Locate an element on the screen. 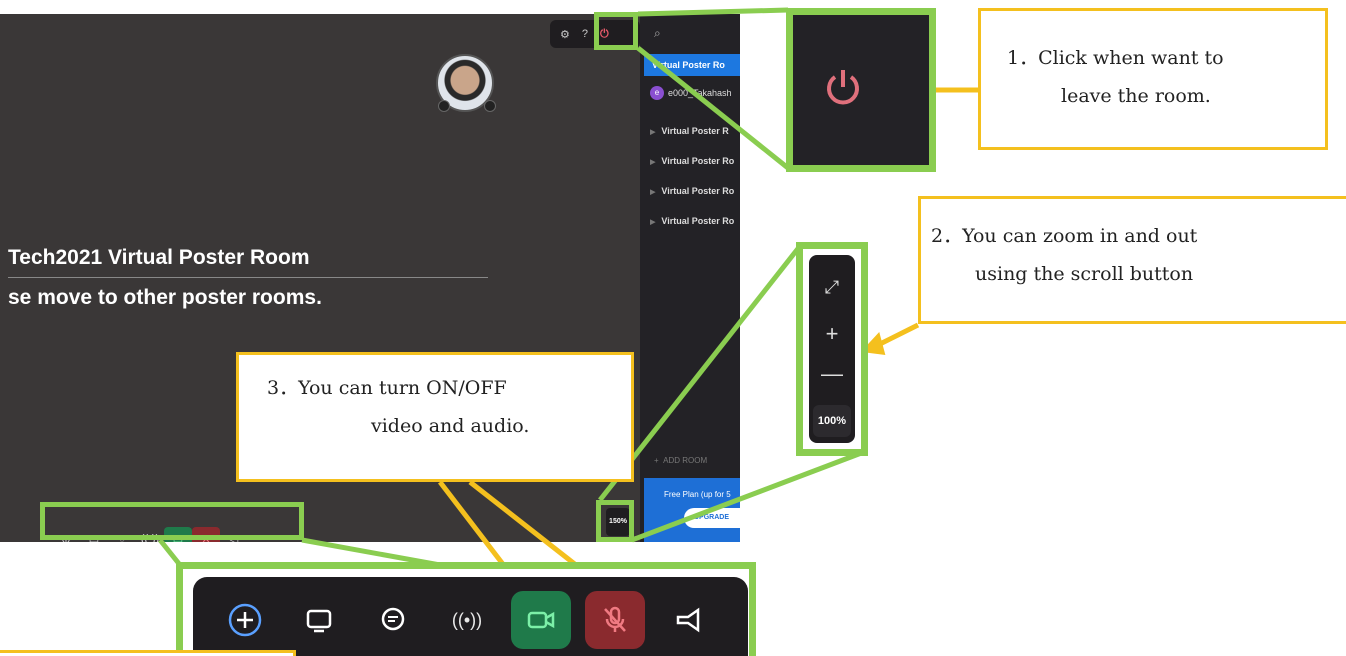 This screenshot has width=1346, height=656. add-icon is located at coordinates (245, 620).